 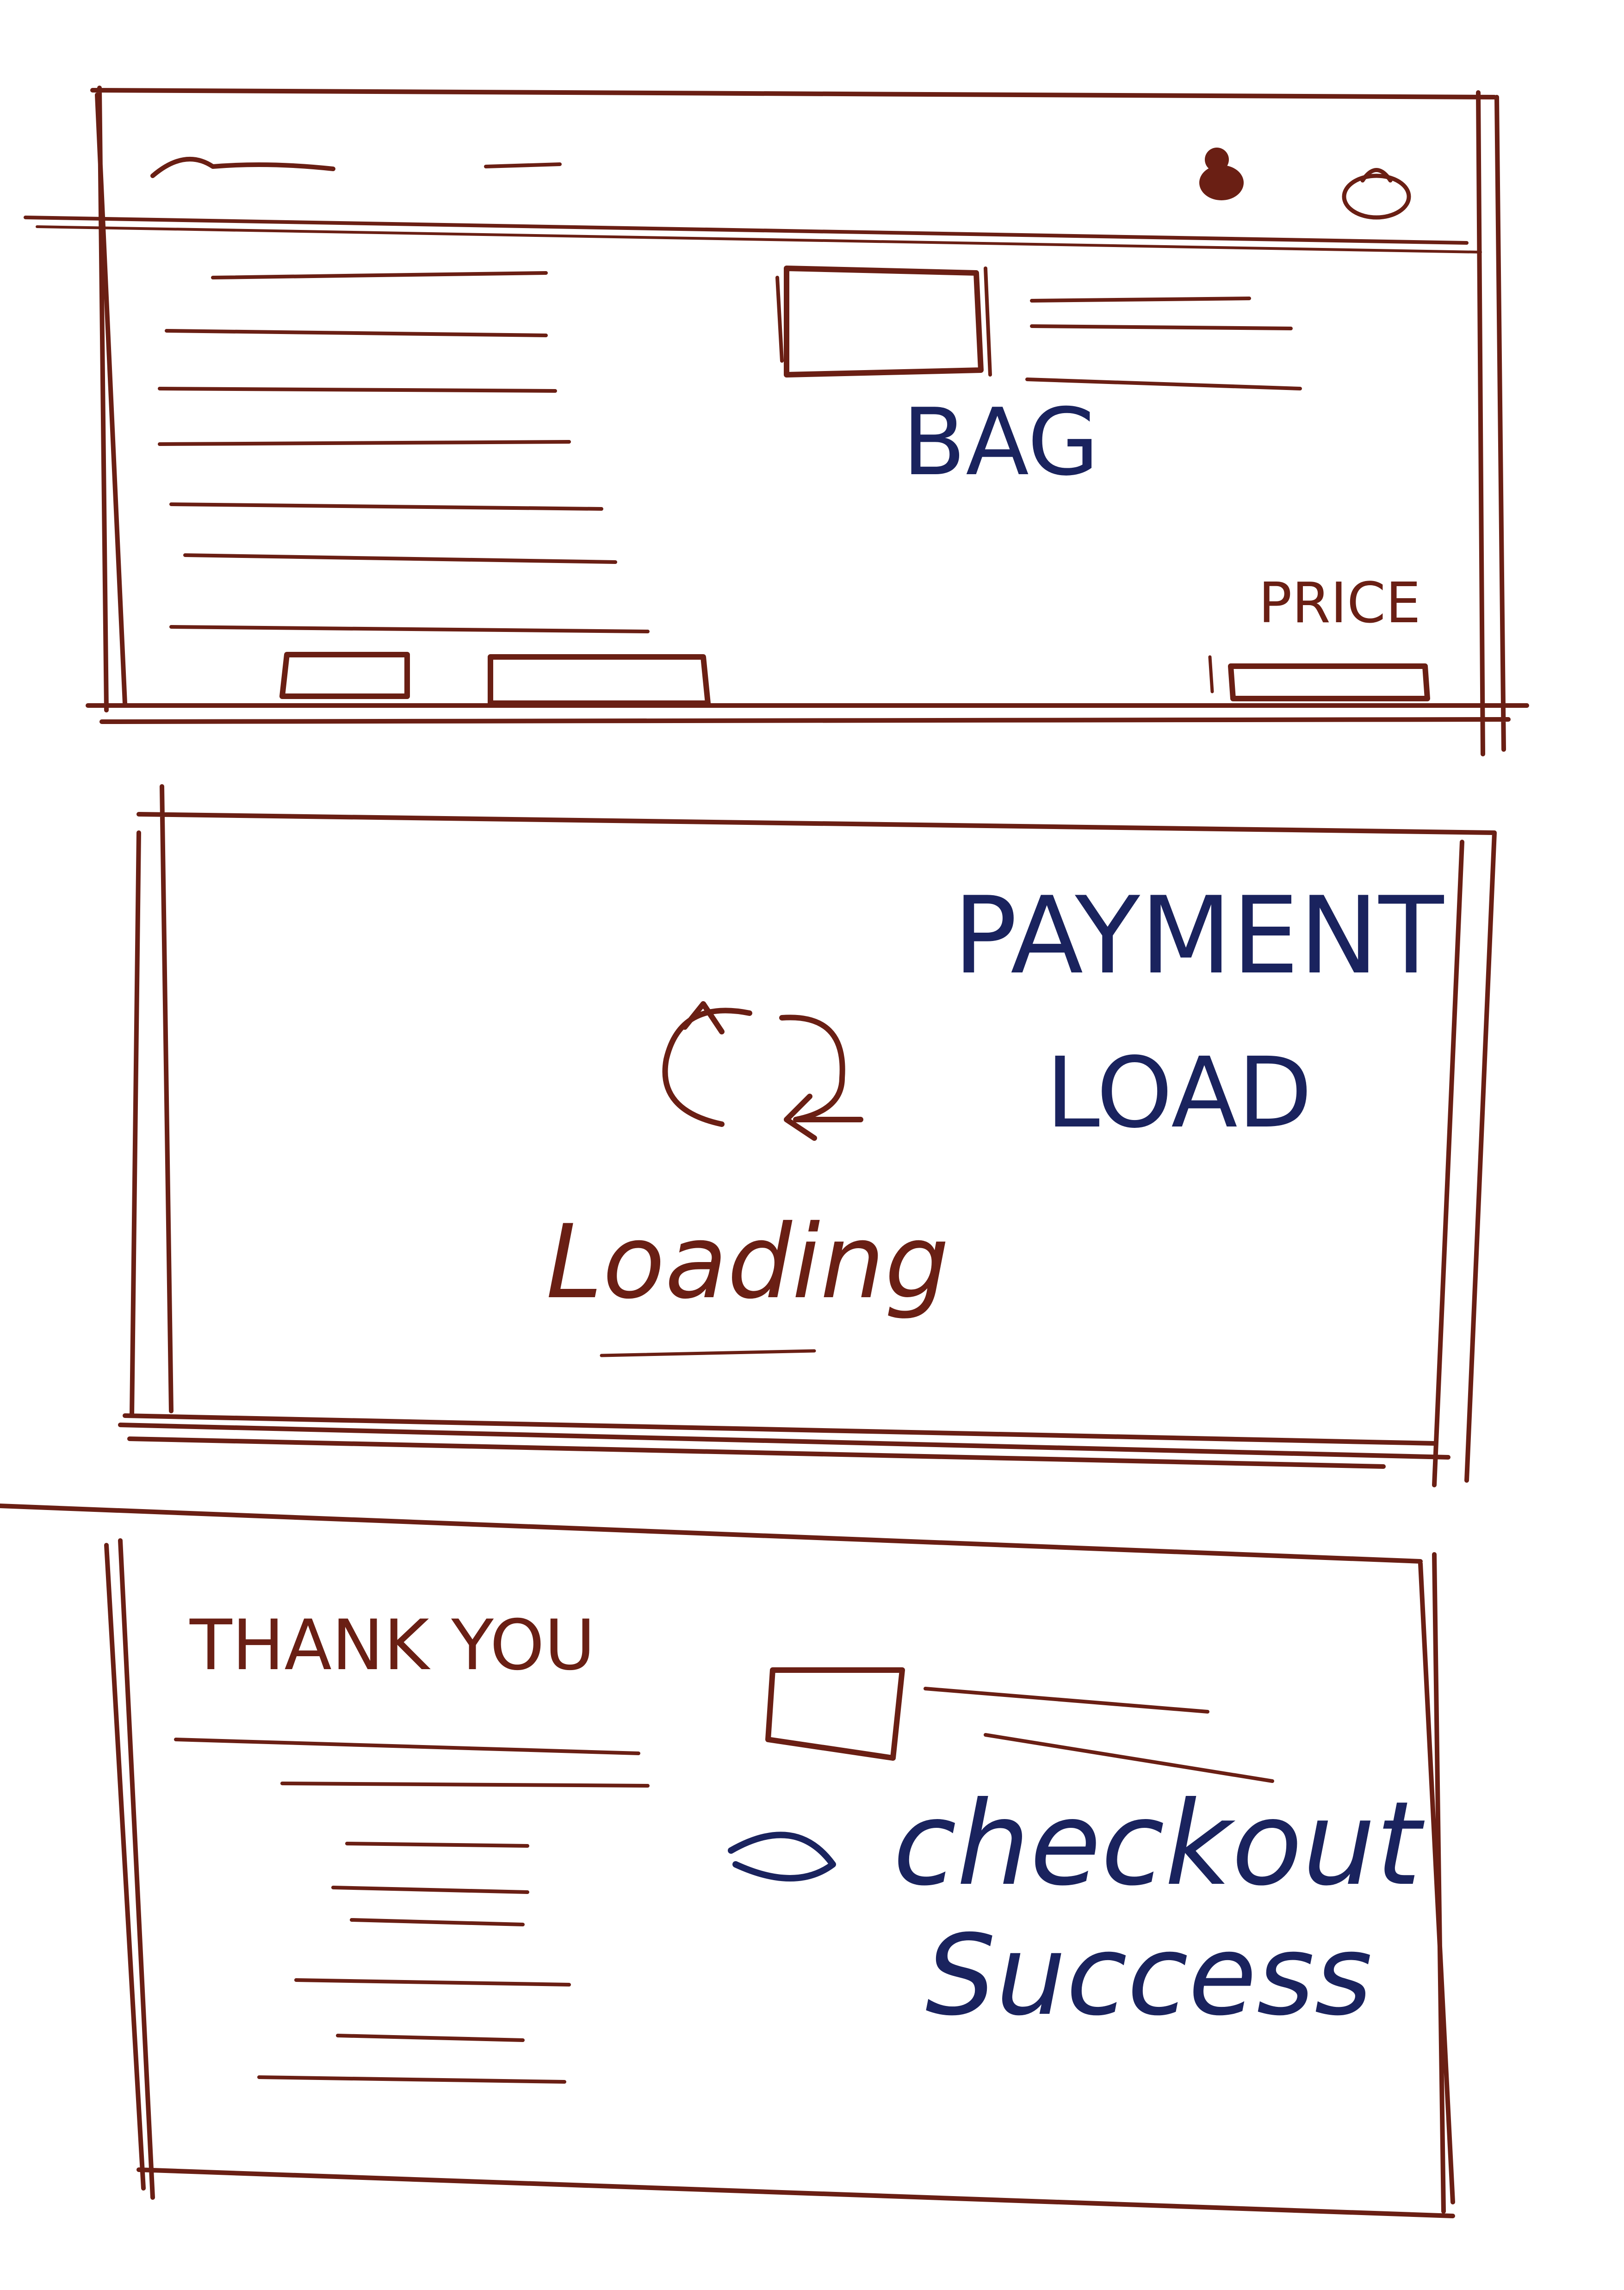 What do you see at coordinates (1099, 1735) in the screenshot?
I see `order-detail-lines` at bounding box center [1099, 1735].